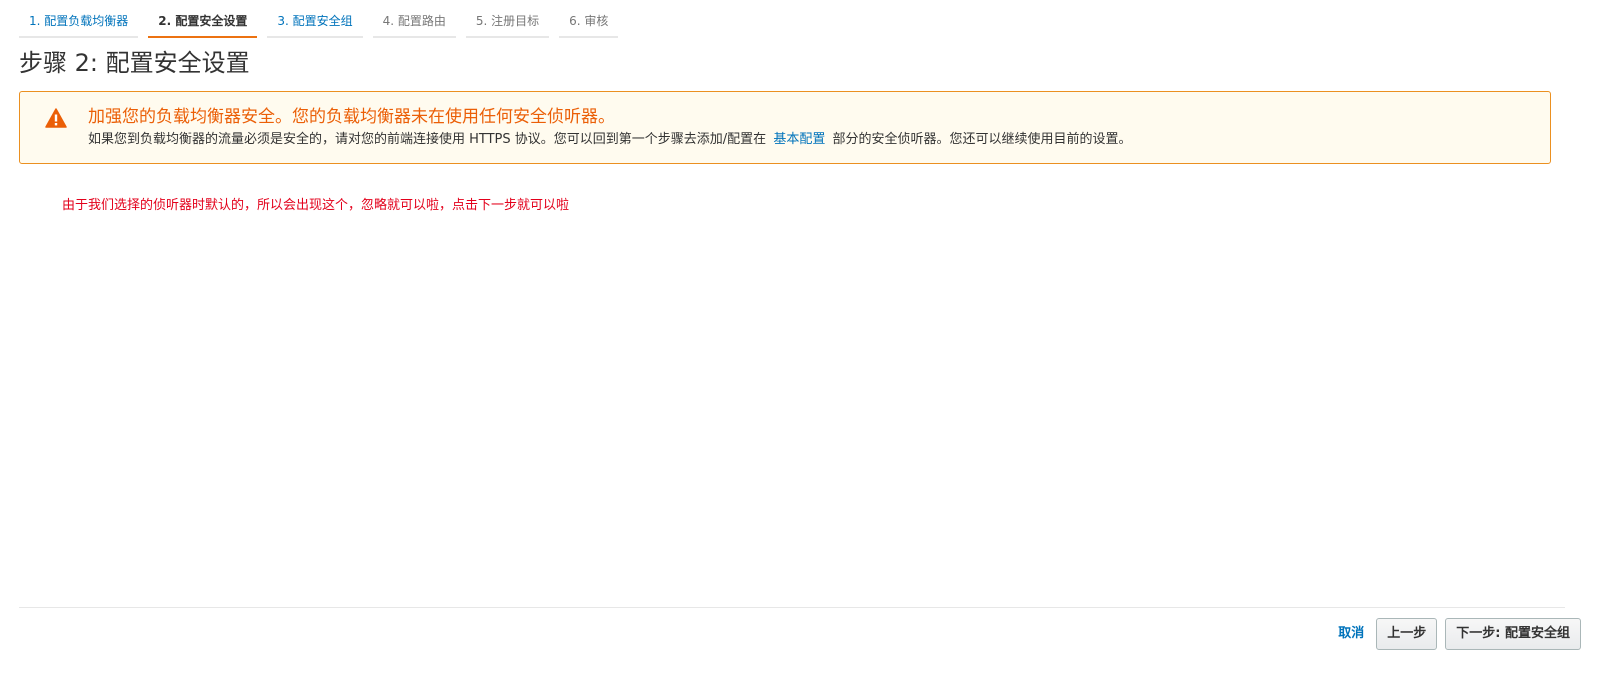 This screenshot has height=675, width=1600. What do you see at coordinates (799, 139) in the screenshot?
I see `basic-config-link: 基本配置` at bounding box center [799, 139].